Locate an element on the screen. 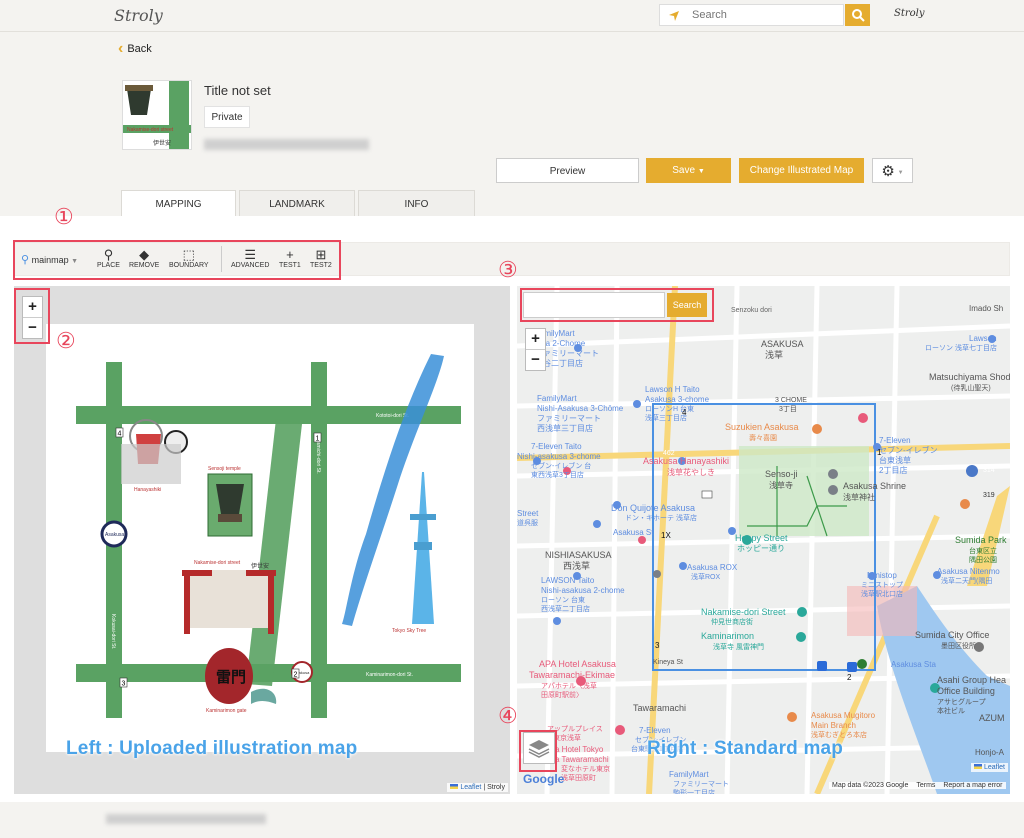 This screenshot has width=1024, height=838. marker-1: 1 is located at coordinates (318, 439).